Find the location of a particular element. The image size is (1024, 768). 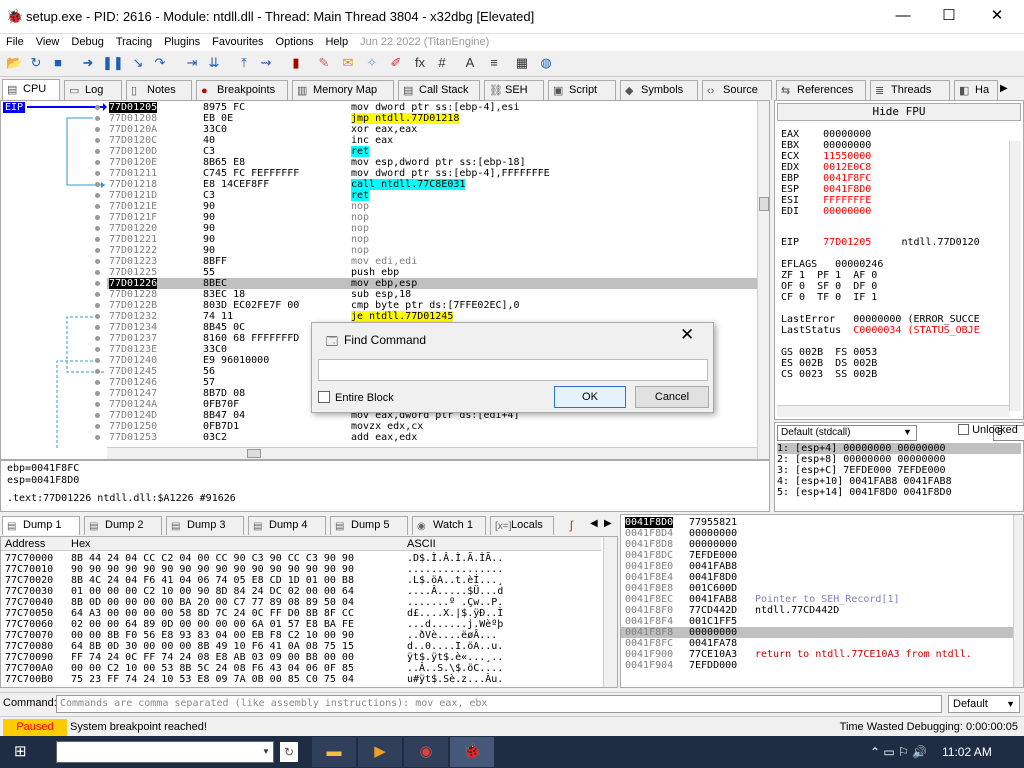

media-player-icon: ▶ is located at coordinates (380, 752).